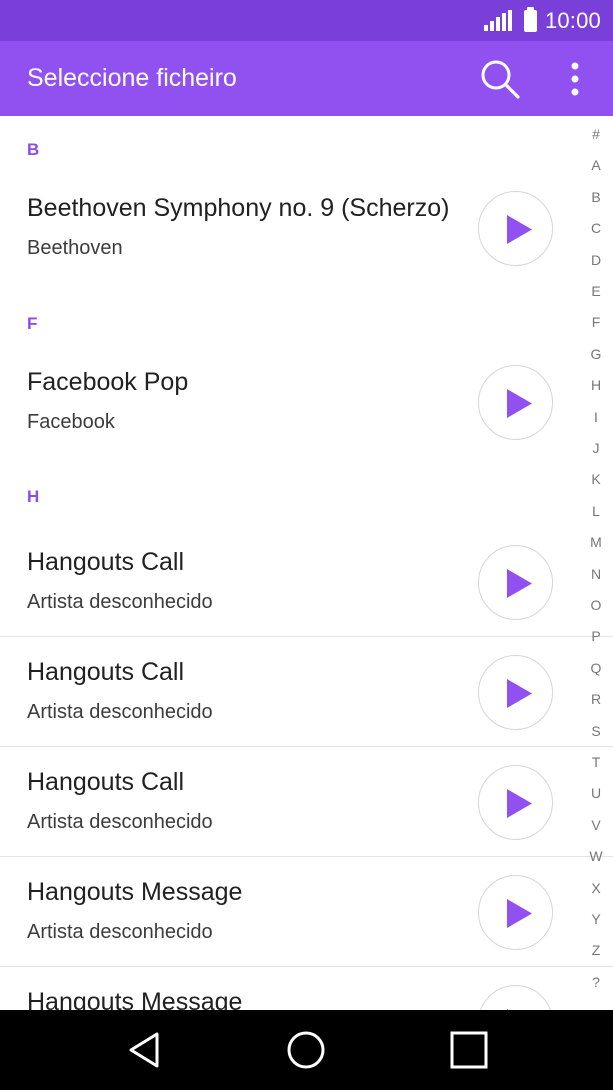 Image resolution: width=613 pixels, height=1090 pixels. What do you see at coordinates (596, 542) in the screenshot?
I see `alpha-index-letter: M` at bounding box center [596, 542].